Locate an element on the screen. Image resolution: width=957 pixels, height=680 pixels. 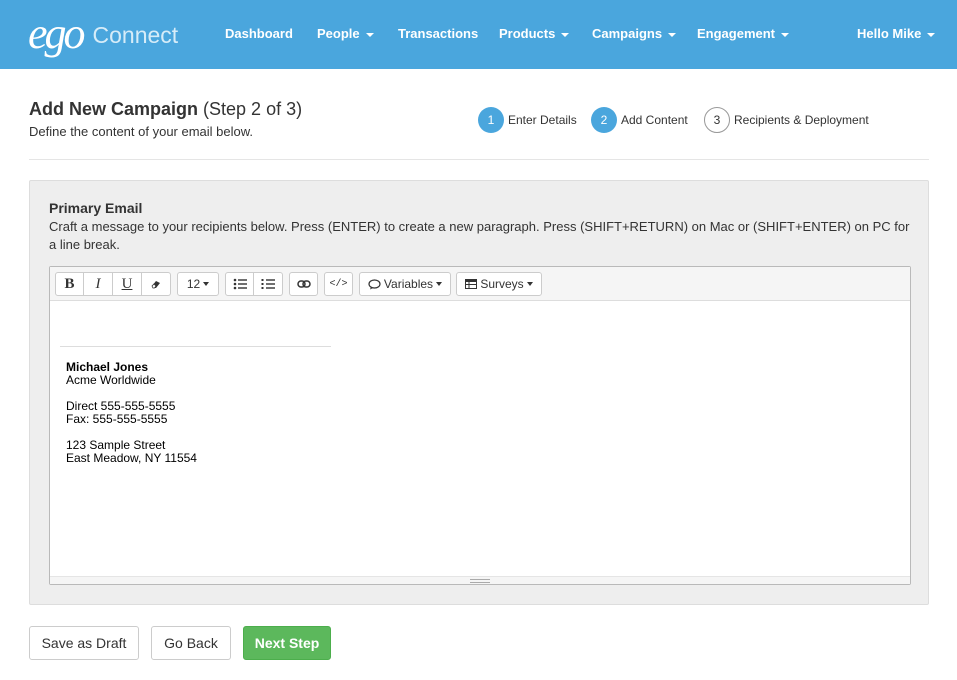
clear-format-button is located at coordinates (156, 284).